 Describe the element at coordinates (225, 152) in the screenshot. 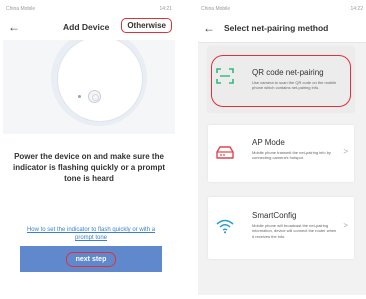

I see `router-icon` at that location.